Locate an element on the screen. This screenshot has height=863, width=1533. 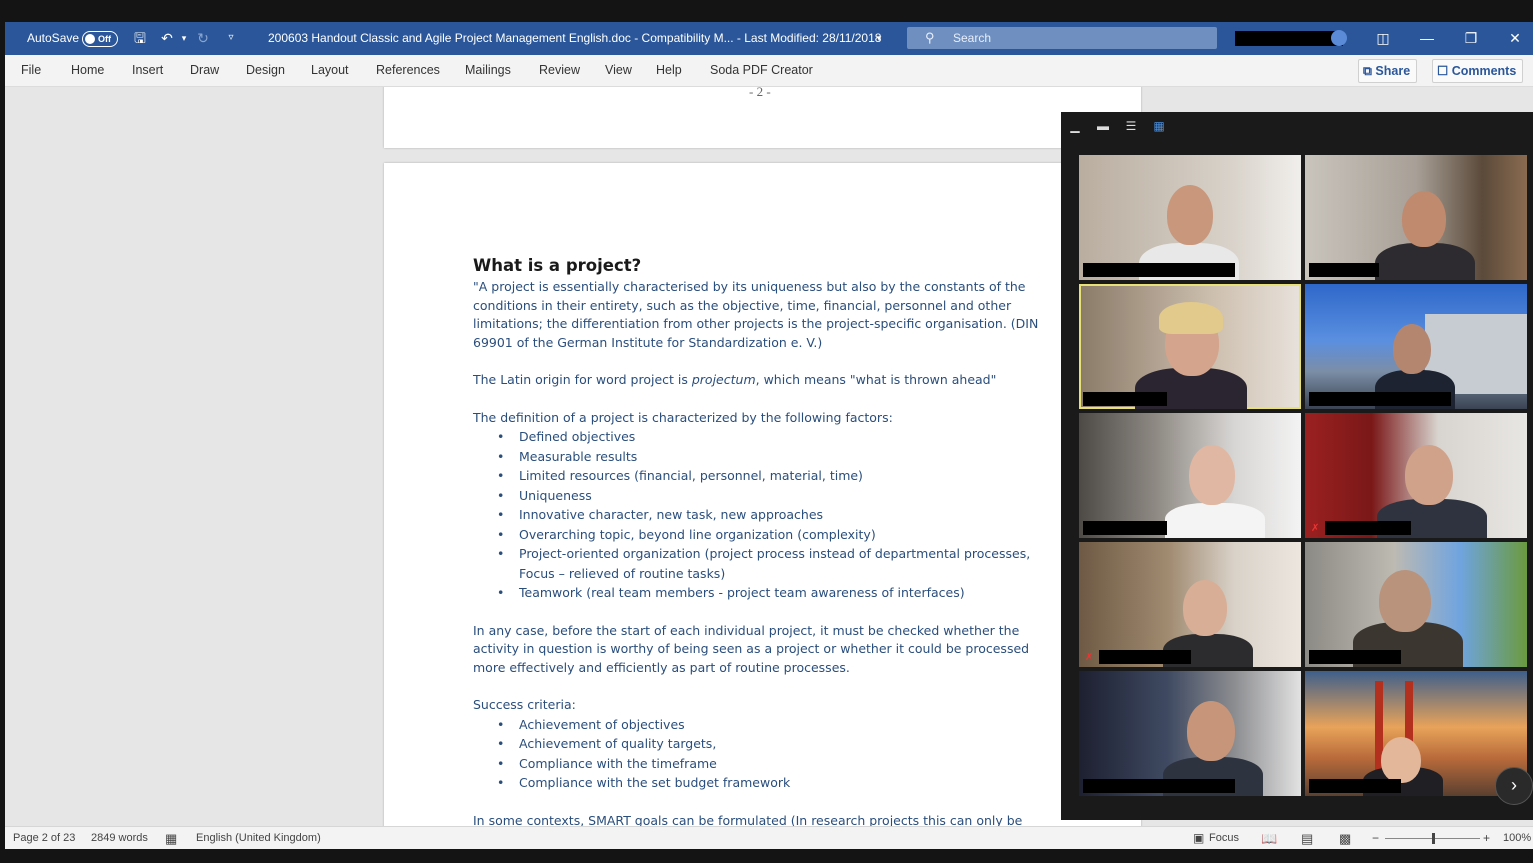
page-count: Page 2 of 23 is located at coordinates (44, 838).